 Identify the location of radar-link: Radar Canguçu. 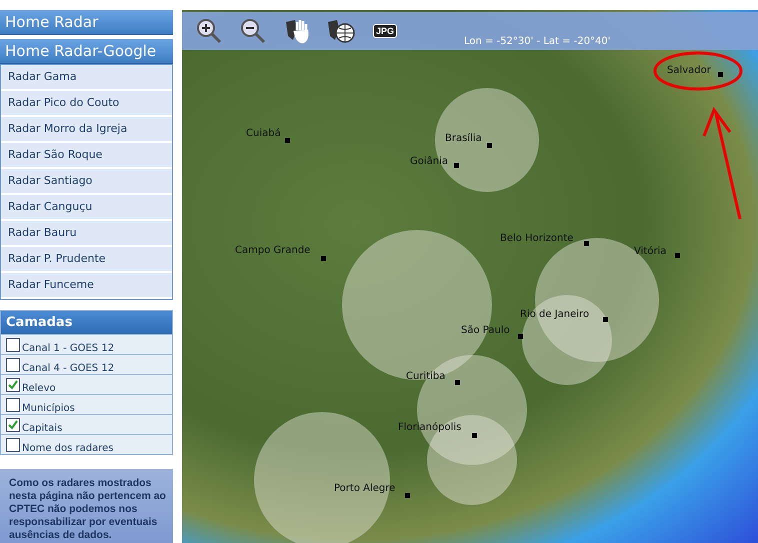
(86, 208).